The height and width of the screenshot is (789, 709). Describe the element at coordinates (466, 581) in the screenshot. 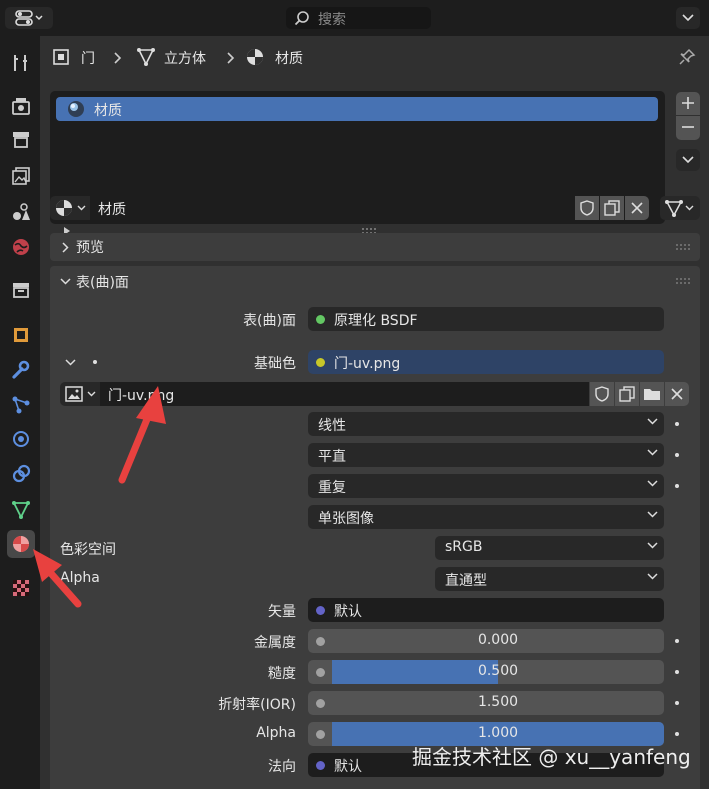

I see `alpha-mode-value: 直通型` at that location.